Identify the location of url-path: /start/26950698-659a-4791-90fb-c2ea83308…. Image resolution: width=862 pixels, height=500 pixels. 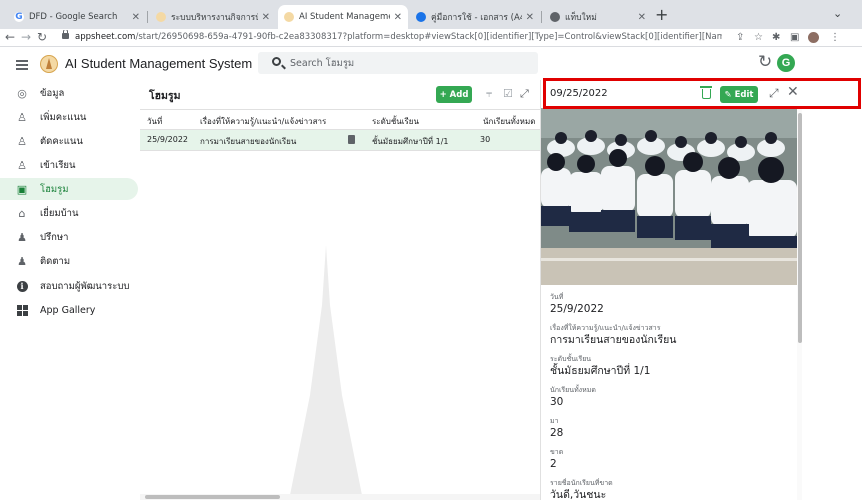
(428, 37).